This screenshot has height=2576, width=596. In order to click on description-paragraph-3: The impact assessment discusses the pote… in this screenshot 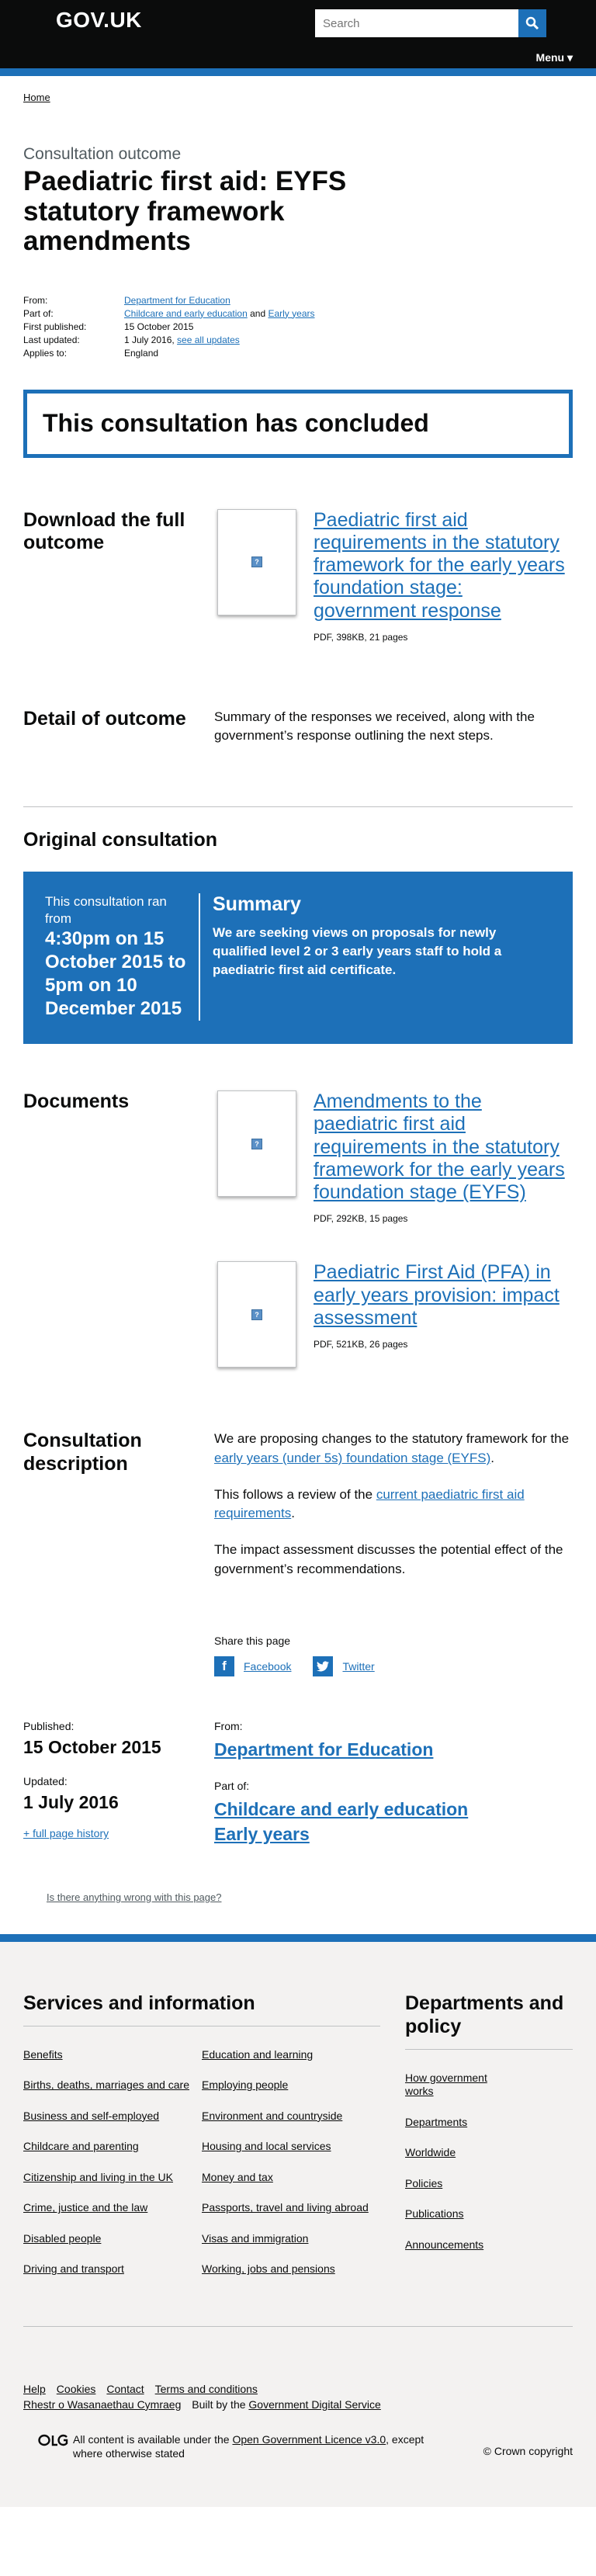, I will do `click(388, 1559)`.